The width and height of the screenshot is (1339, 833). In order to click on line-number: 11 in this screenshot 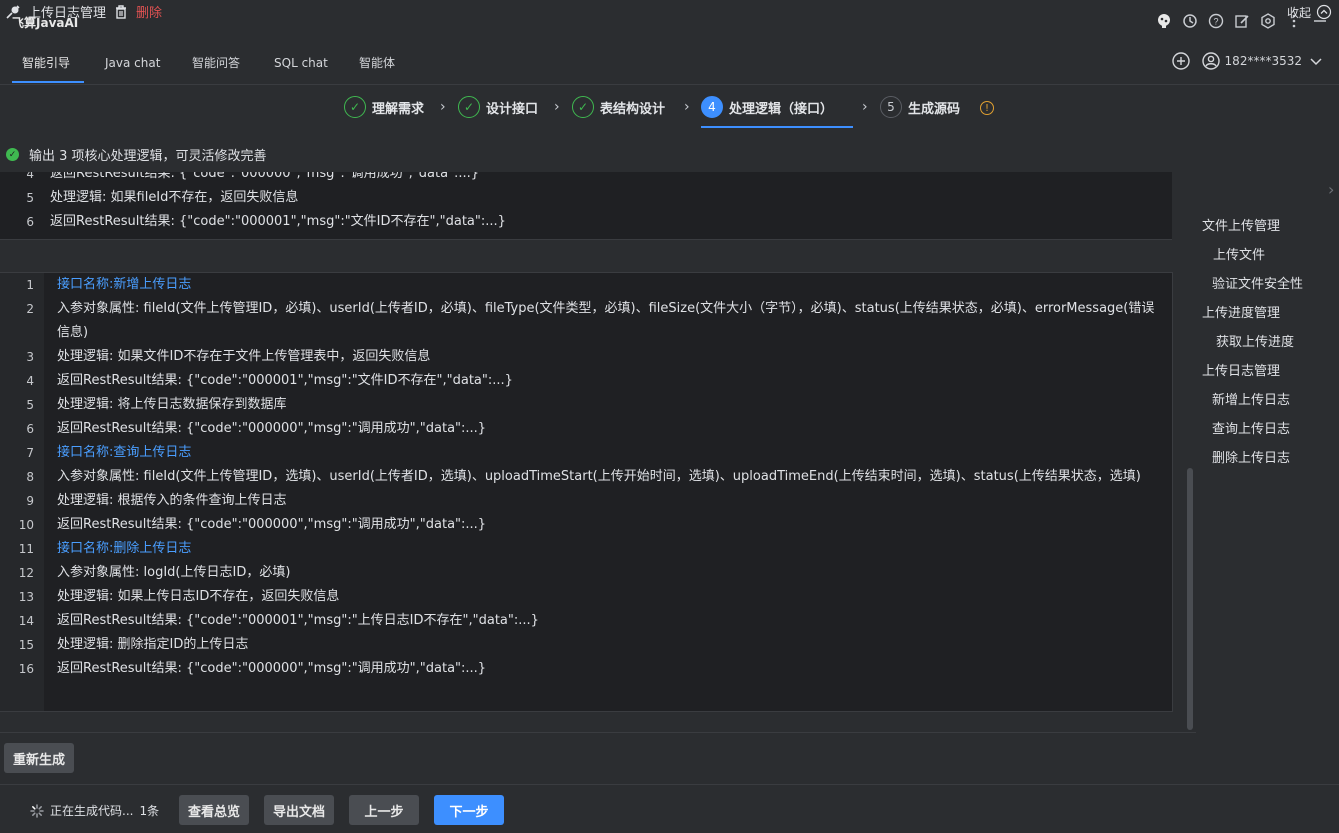, I will do `click(26, 549)`.